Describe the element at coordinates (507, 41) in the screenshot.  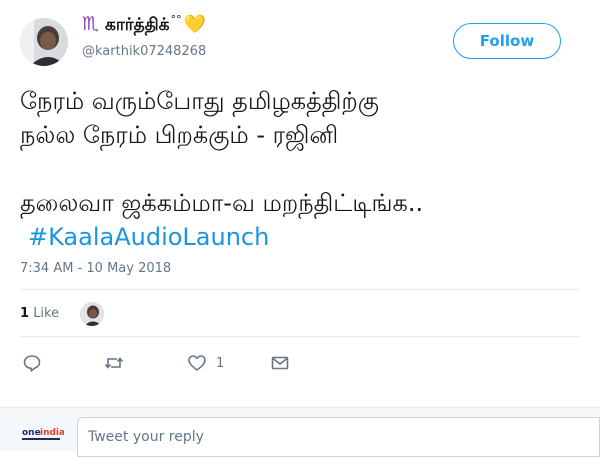
I see `follow-button: Follow` at that location.